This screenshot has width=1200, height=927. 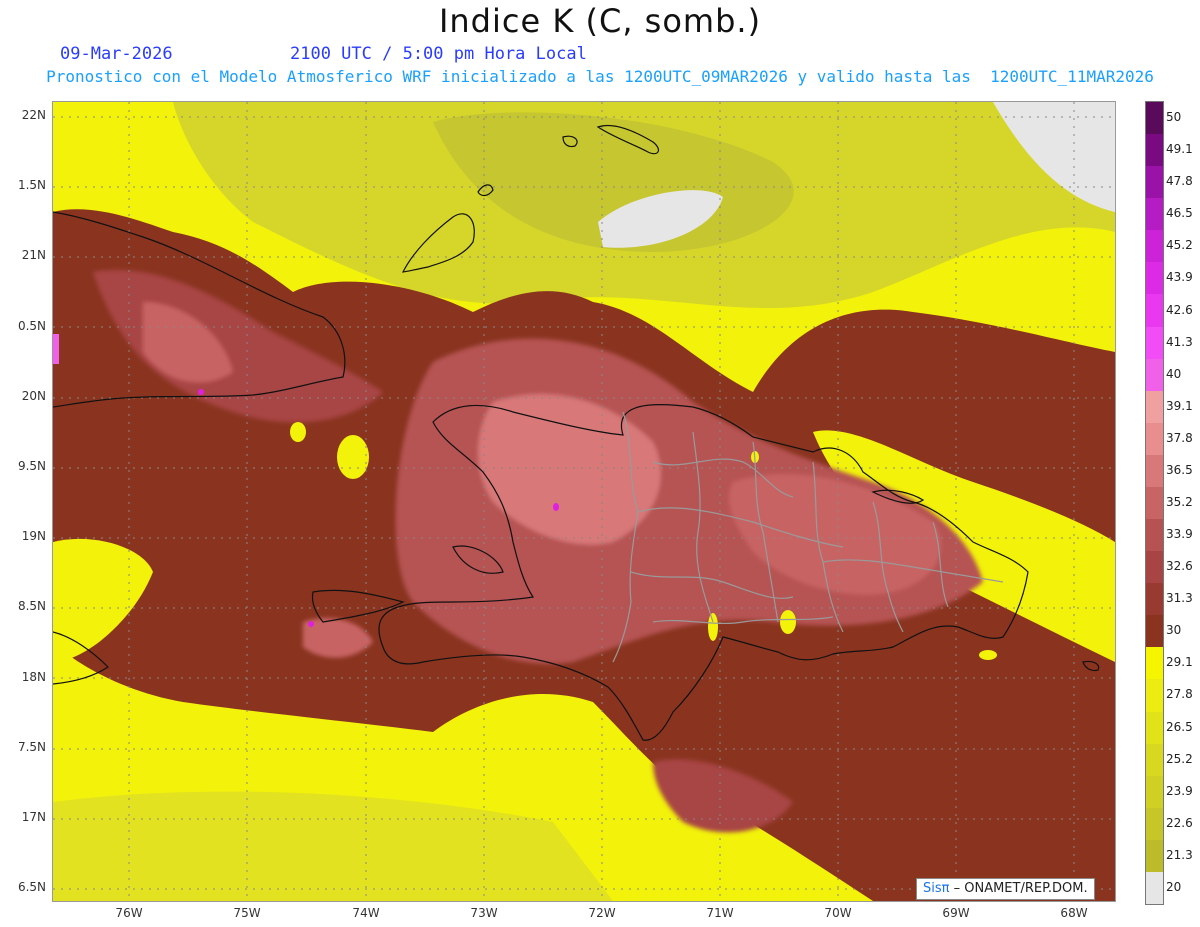 What do you see at coordinates (31, 606) in the screenshot?
I see `lat-label: 8.5N` at bounding box center [31, 606].